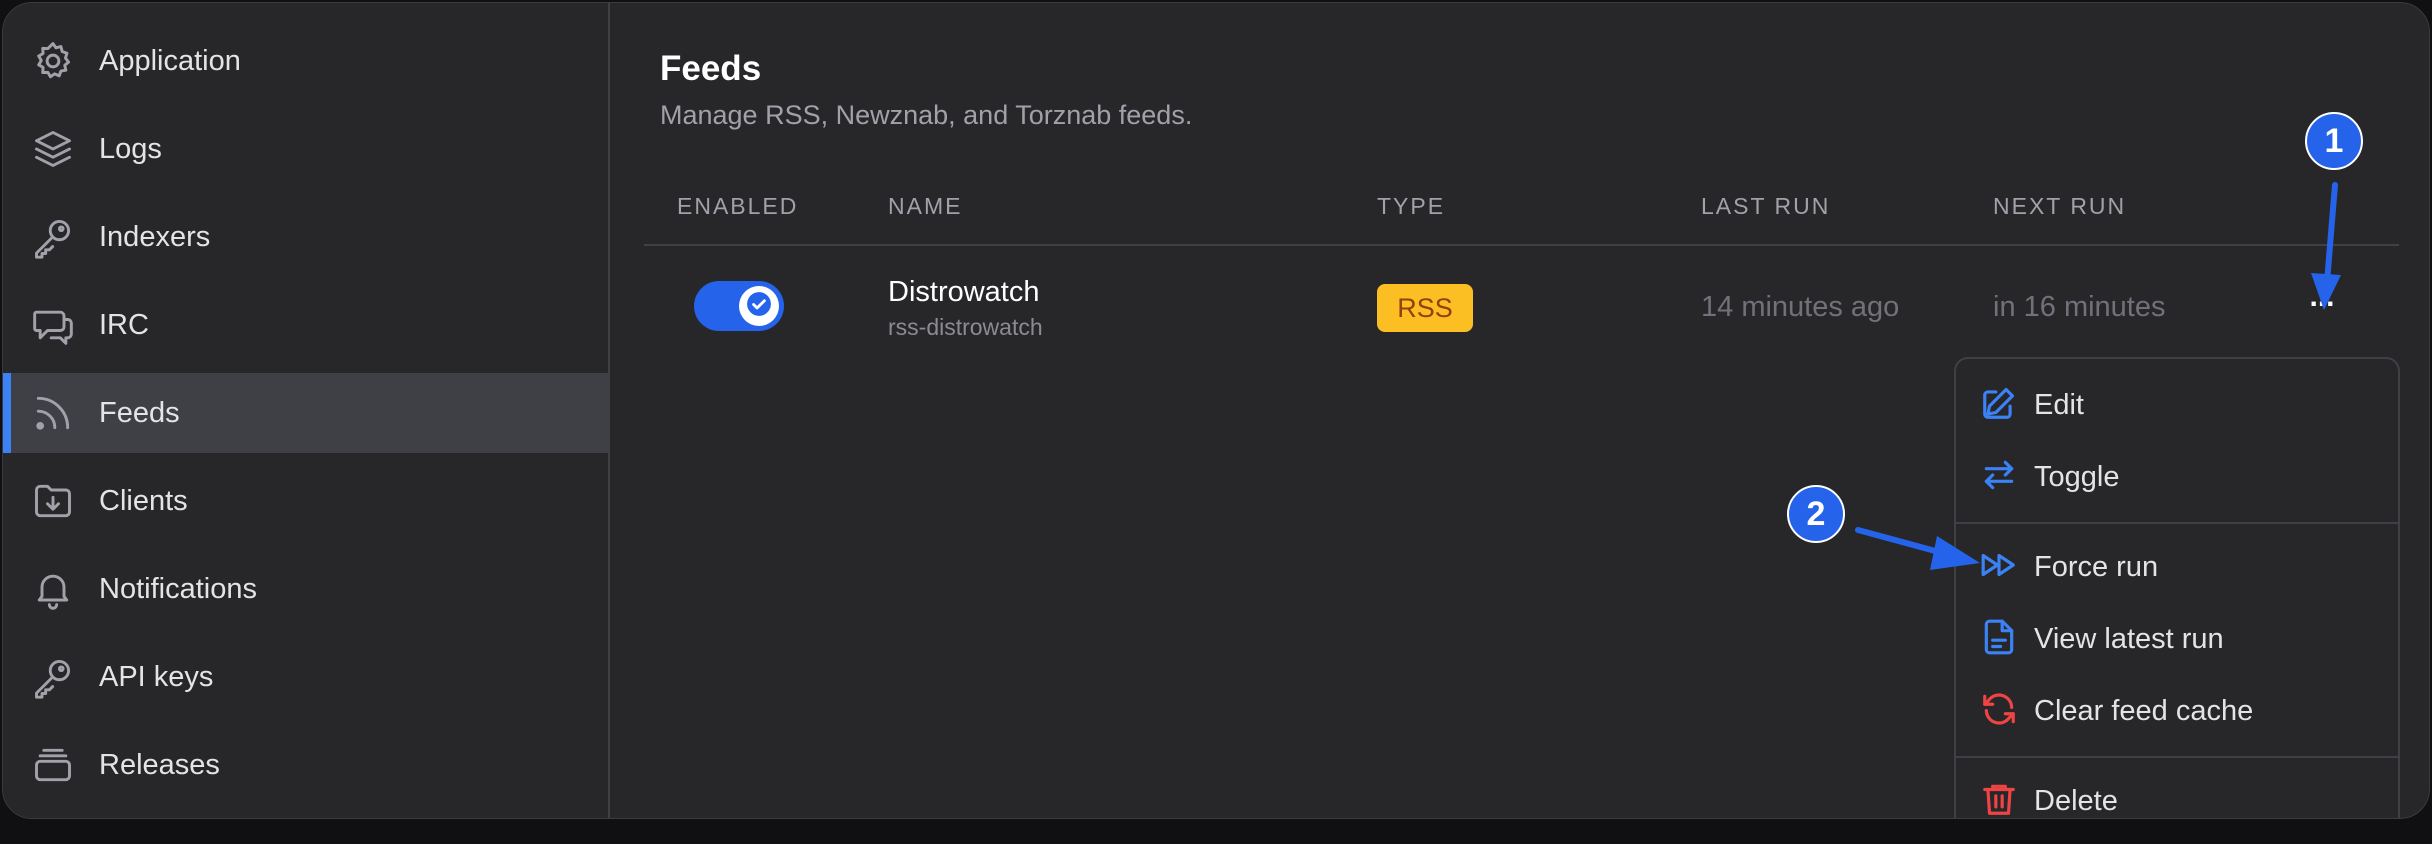 Image resolution: width=2432 pixels, height=844 pixels. What do you see at coordinates (53, 325) in the screenshot?
I see `chat-bubbles-icon` at bounding box center [53, 325].